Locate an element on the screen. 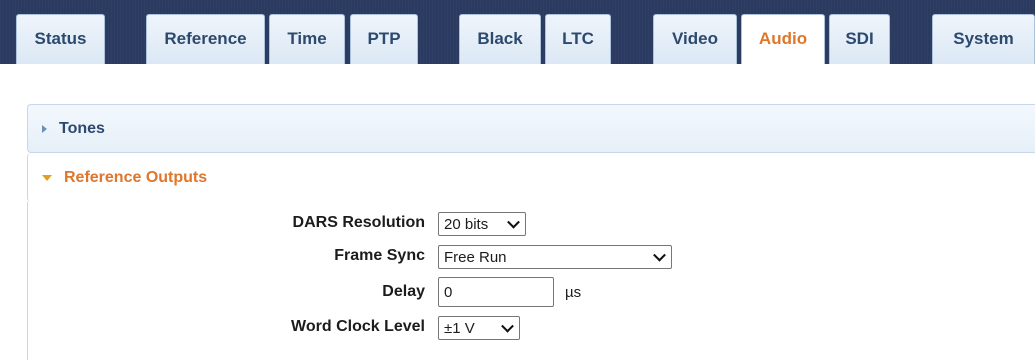 The image size is (1035, 360). tab-reference: Reference is located at coordinates (205, 39).